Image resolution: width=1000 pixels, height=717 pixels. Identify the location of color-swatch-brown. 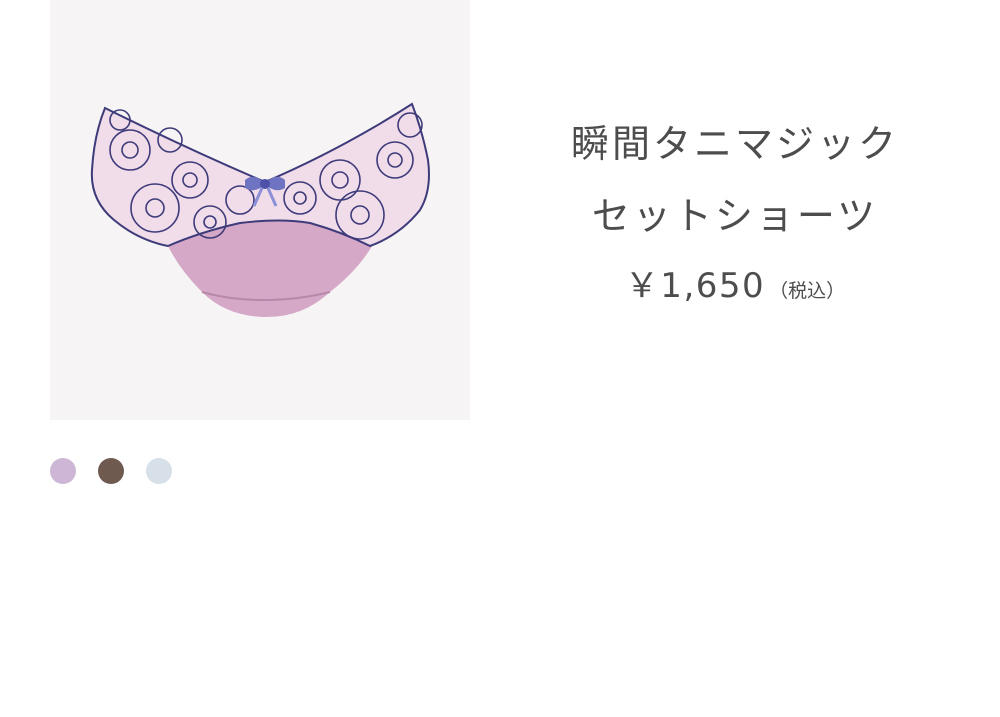
(111, 471).